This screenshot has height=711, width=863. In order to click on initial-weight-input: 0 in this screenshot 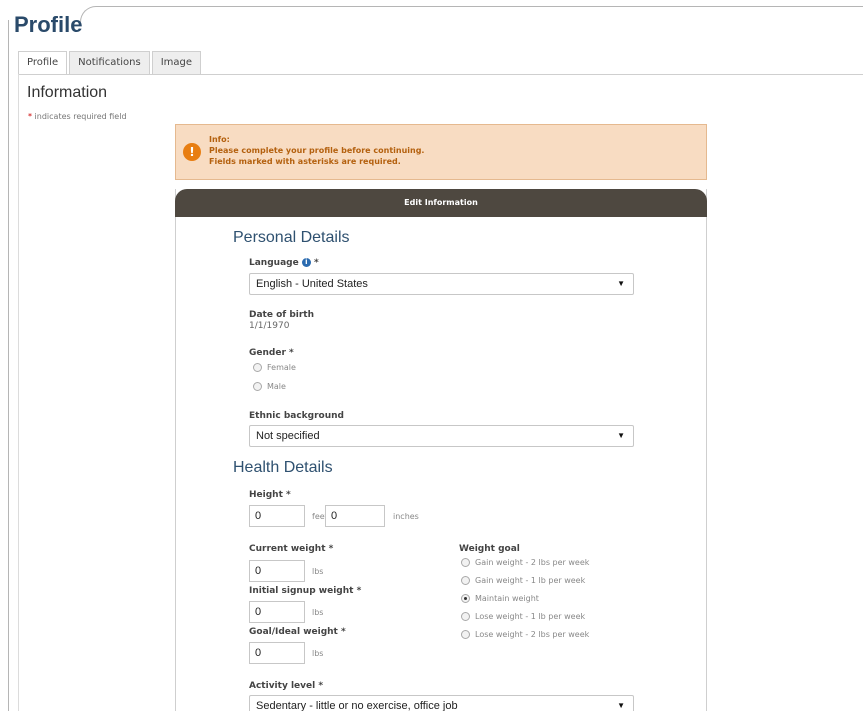, I will do `click(277, 612)`.